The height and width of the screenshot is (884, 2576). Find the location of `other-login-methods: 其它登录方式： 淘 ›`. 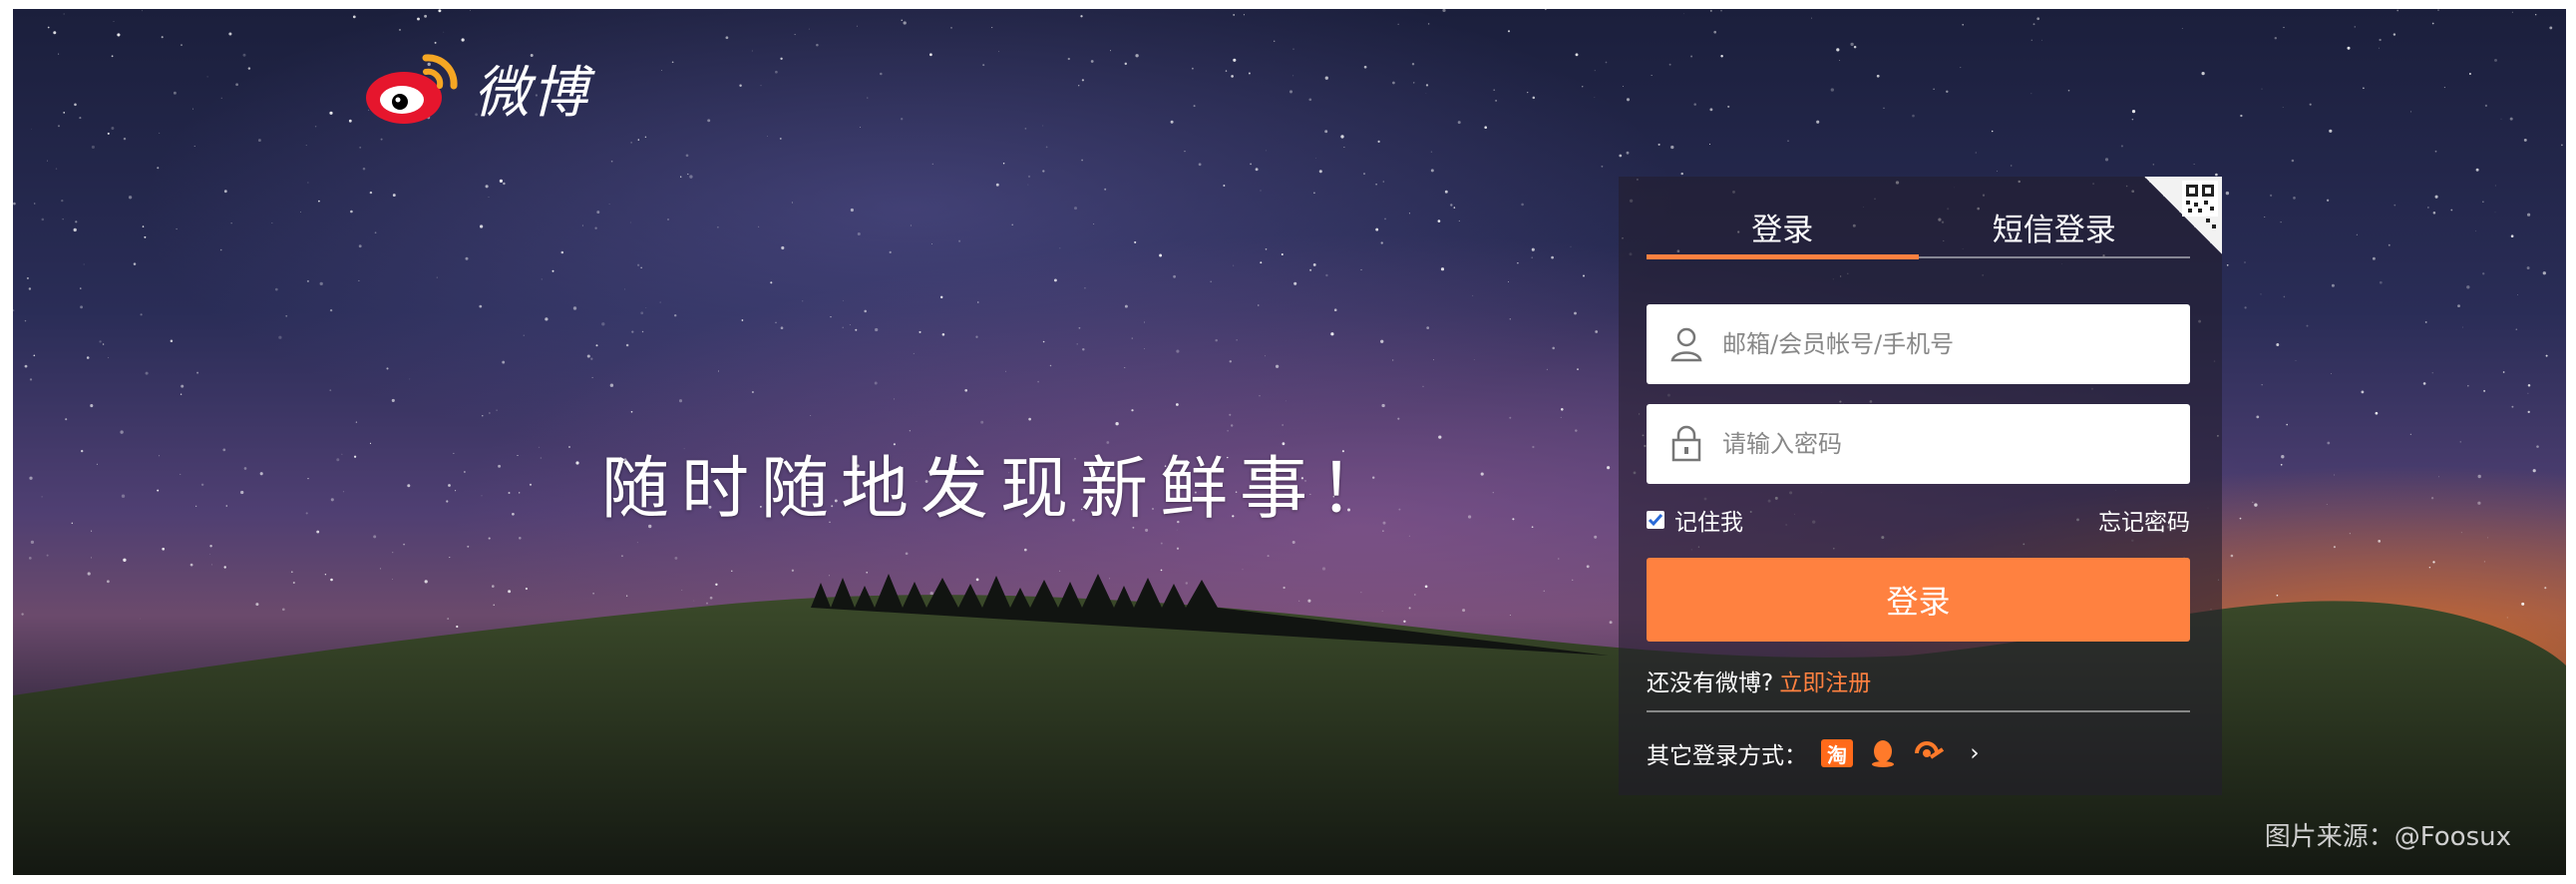

other-login-methods: 其它登录方式： 淘 › is located at coordinates (1819, 753).